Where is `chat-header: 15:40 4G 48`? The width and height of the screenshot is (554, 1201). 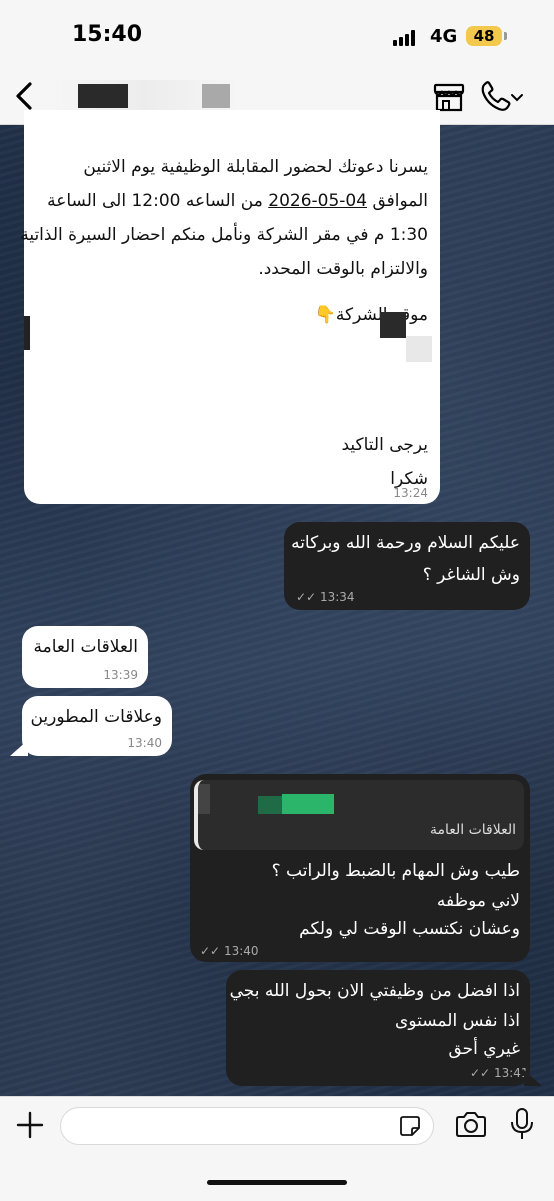 chat-header: 15:40 4G 48 is located at coordinates (277, 62).